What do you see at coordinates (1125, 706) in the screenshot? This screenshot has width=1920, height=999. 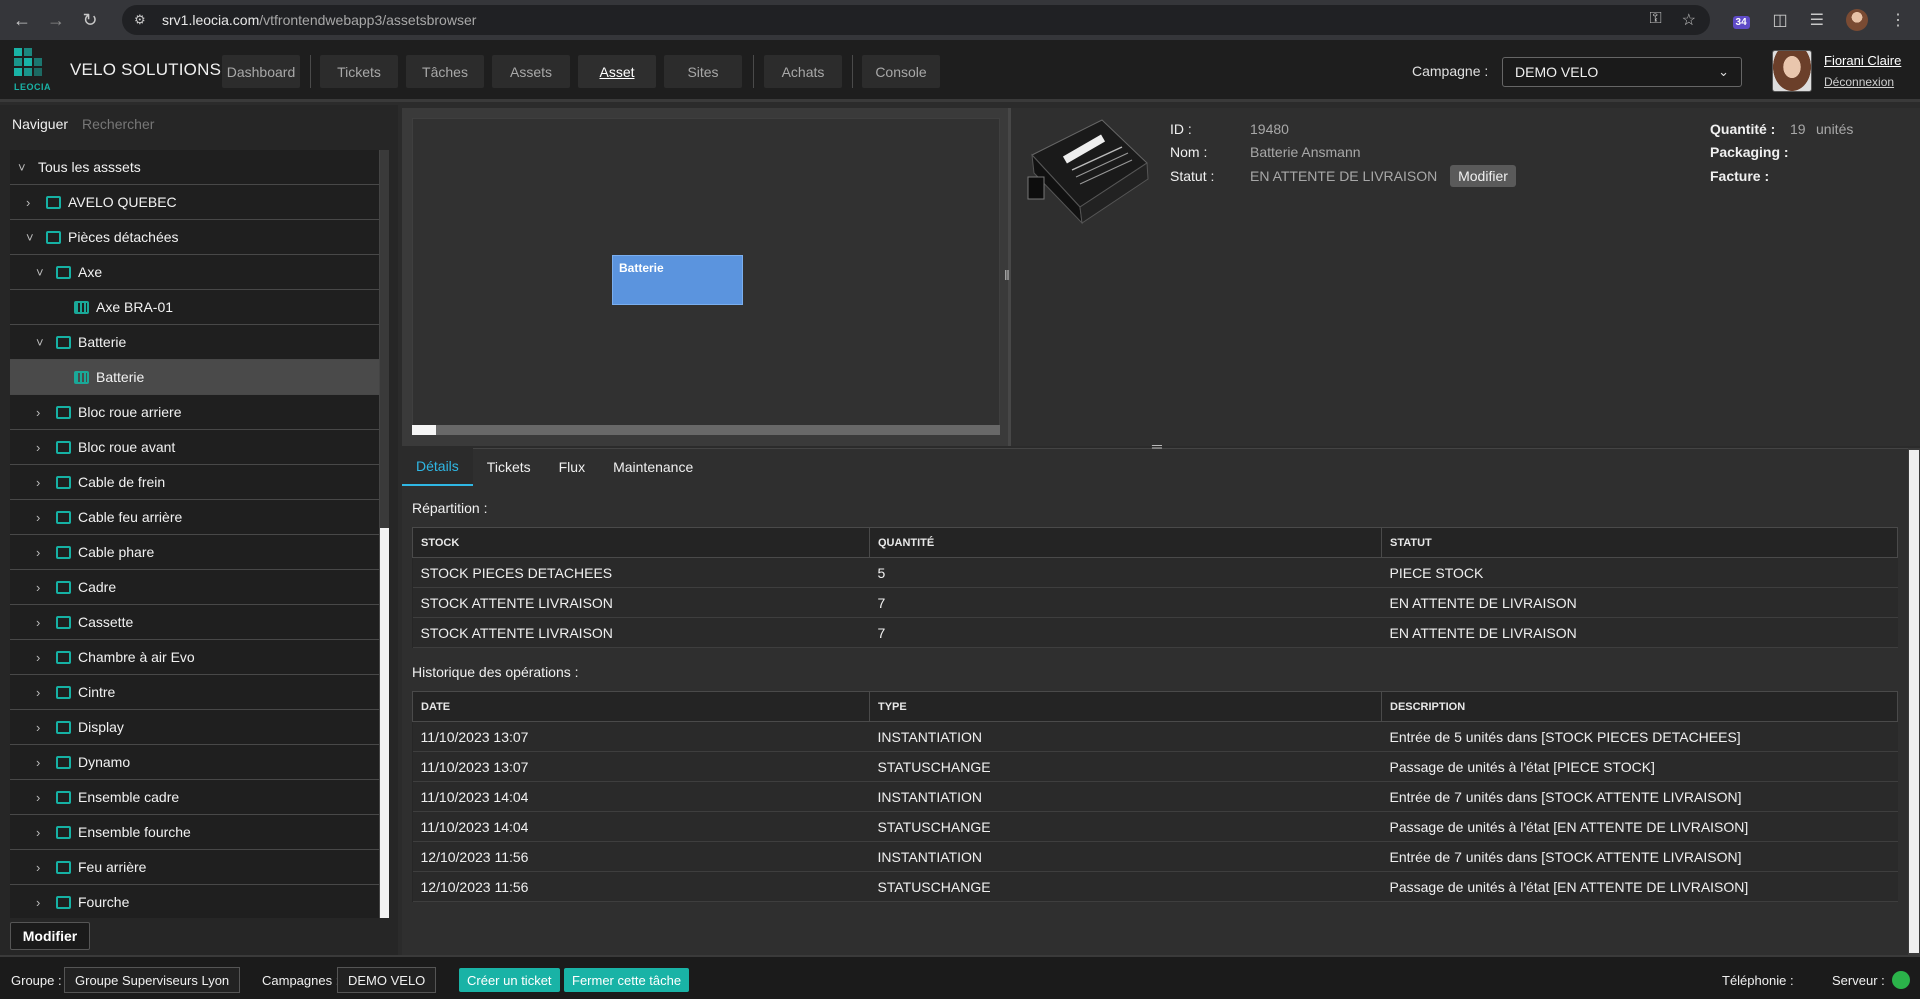 I see `column-header: TYPE` at bounding box center [1125, 706].